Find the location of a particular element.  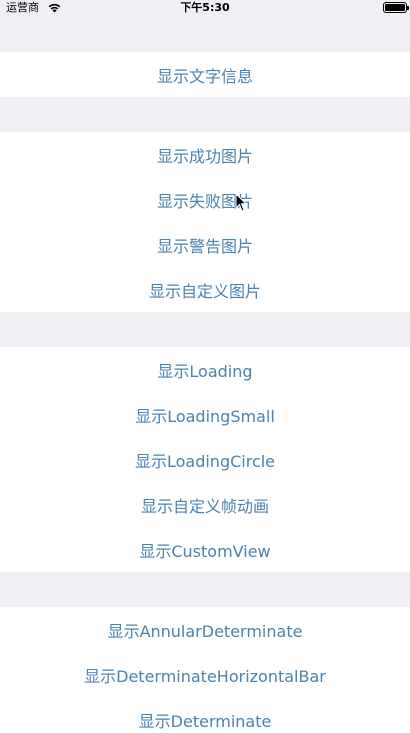

row-show-custom-image: 显示自定义图片 is located at coordinates (205, 289).